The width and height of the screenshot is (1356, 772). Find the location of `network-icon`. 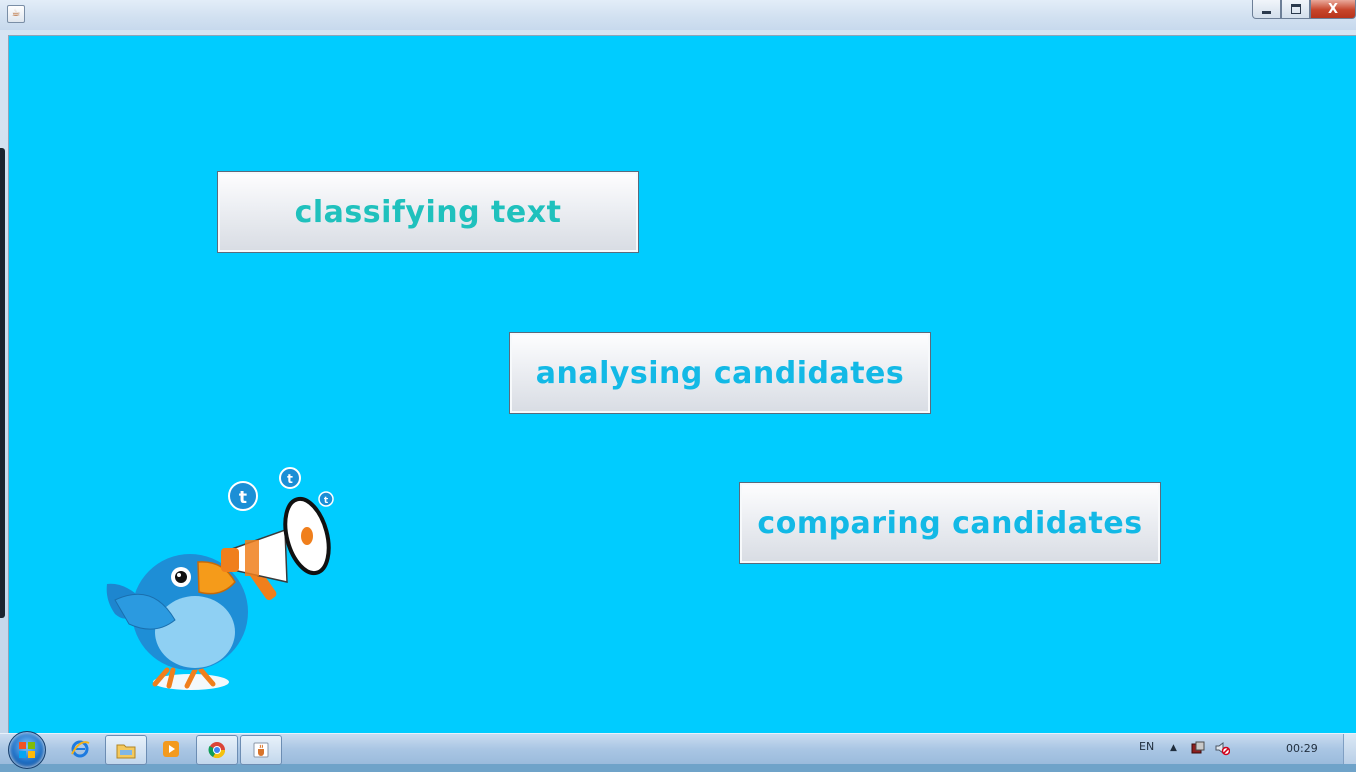

network-icon is located at coordinates (1198, 748).